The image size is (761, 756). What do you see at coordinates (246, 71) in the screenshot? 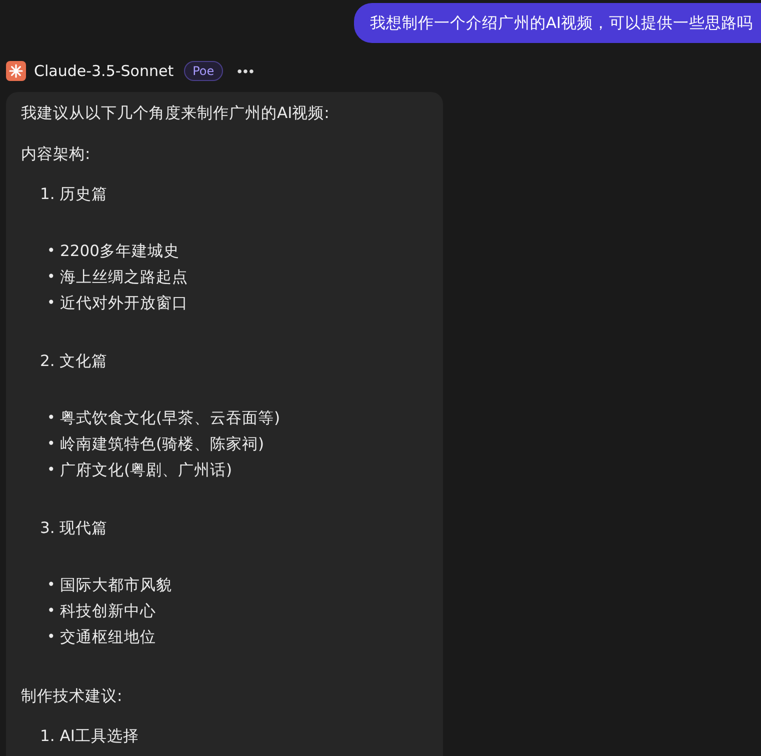
I see `more-button: •••` at bounding box center [246, 71].